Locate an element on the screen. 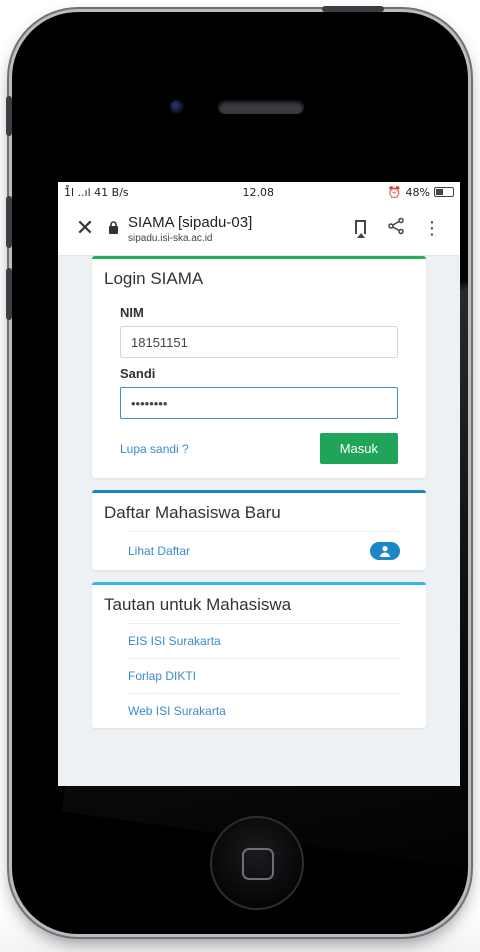 This screenshot has width=480, height=952. clock: 12.08 is located at coordinates (258, 192).